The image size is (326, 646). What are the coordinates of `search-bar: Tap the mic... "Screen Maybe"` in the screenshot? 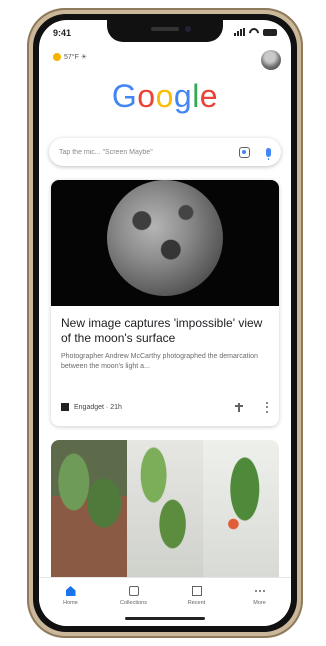 It's located at (165, 152).